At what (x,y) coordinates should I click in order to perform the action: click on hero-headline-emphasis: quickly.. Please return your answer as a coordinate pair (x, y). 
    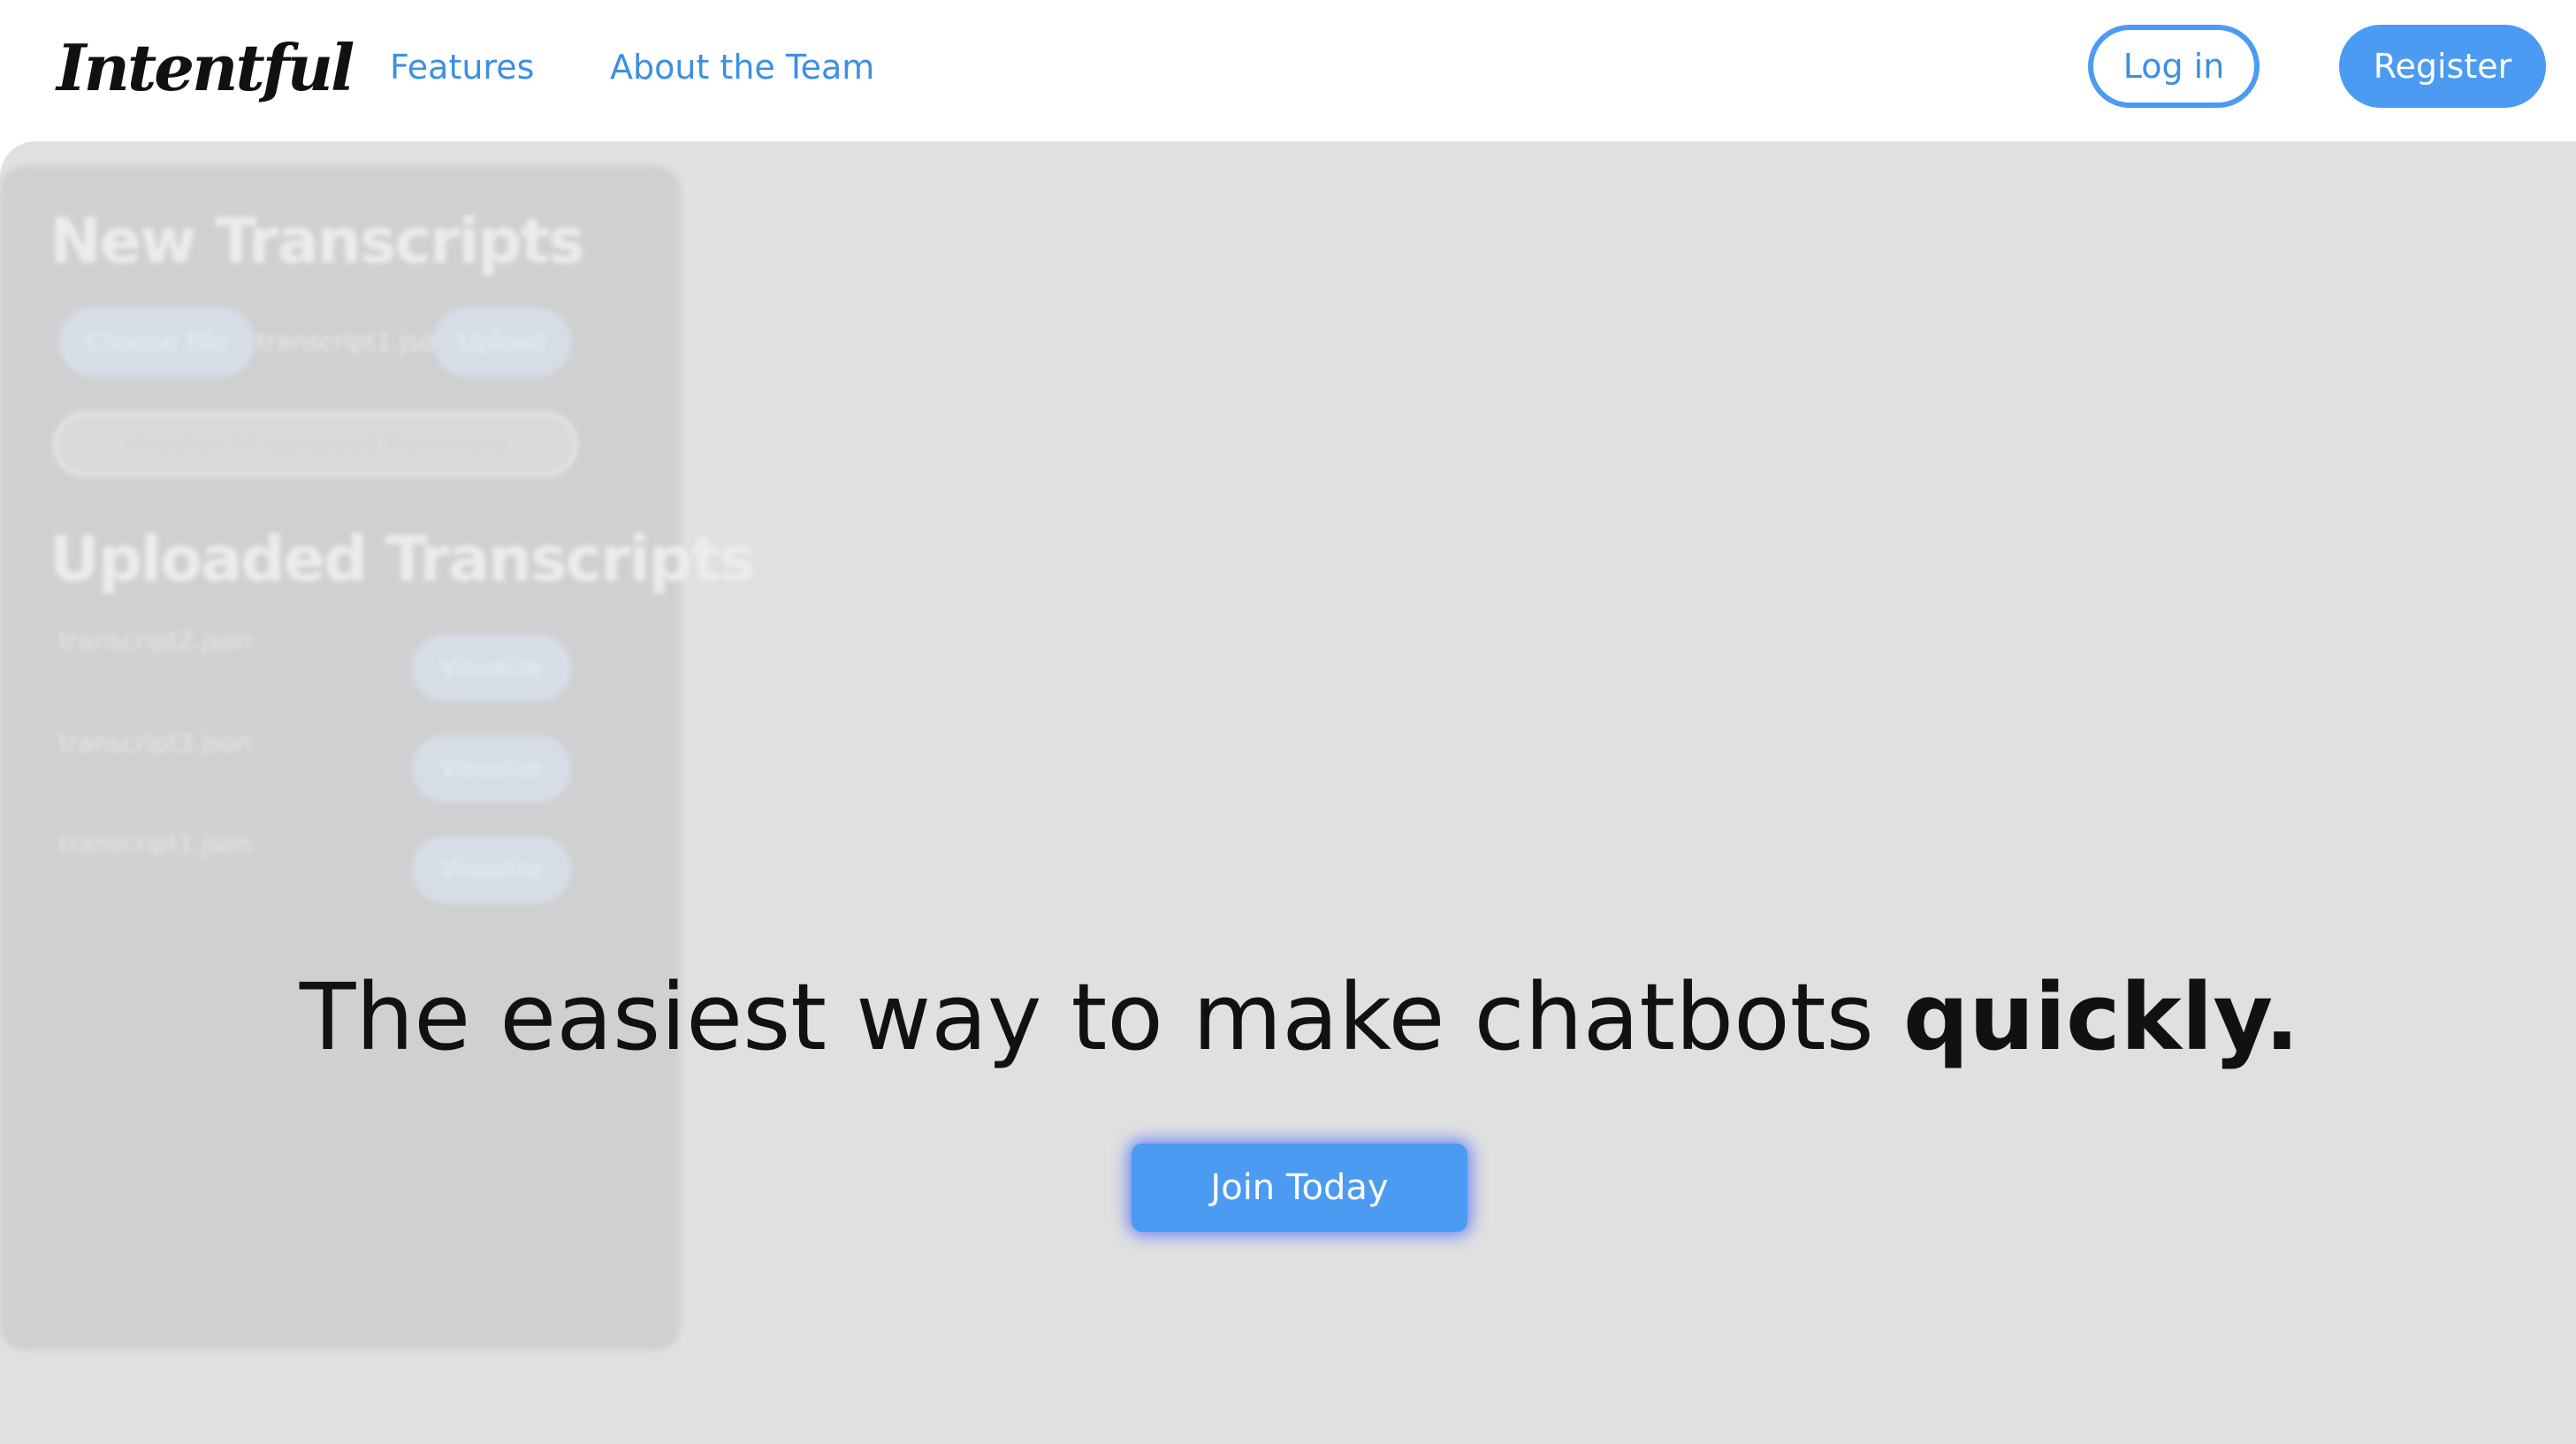
    Looking at the image, I should click on (2101, 1017).